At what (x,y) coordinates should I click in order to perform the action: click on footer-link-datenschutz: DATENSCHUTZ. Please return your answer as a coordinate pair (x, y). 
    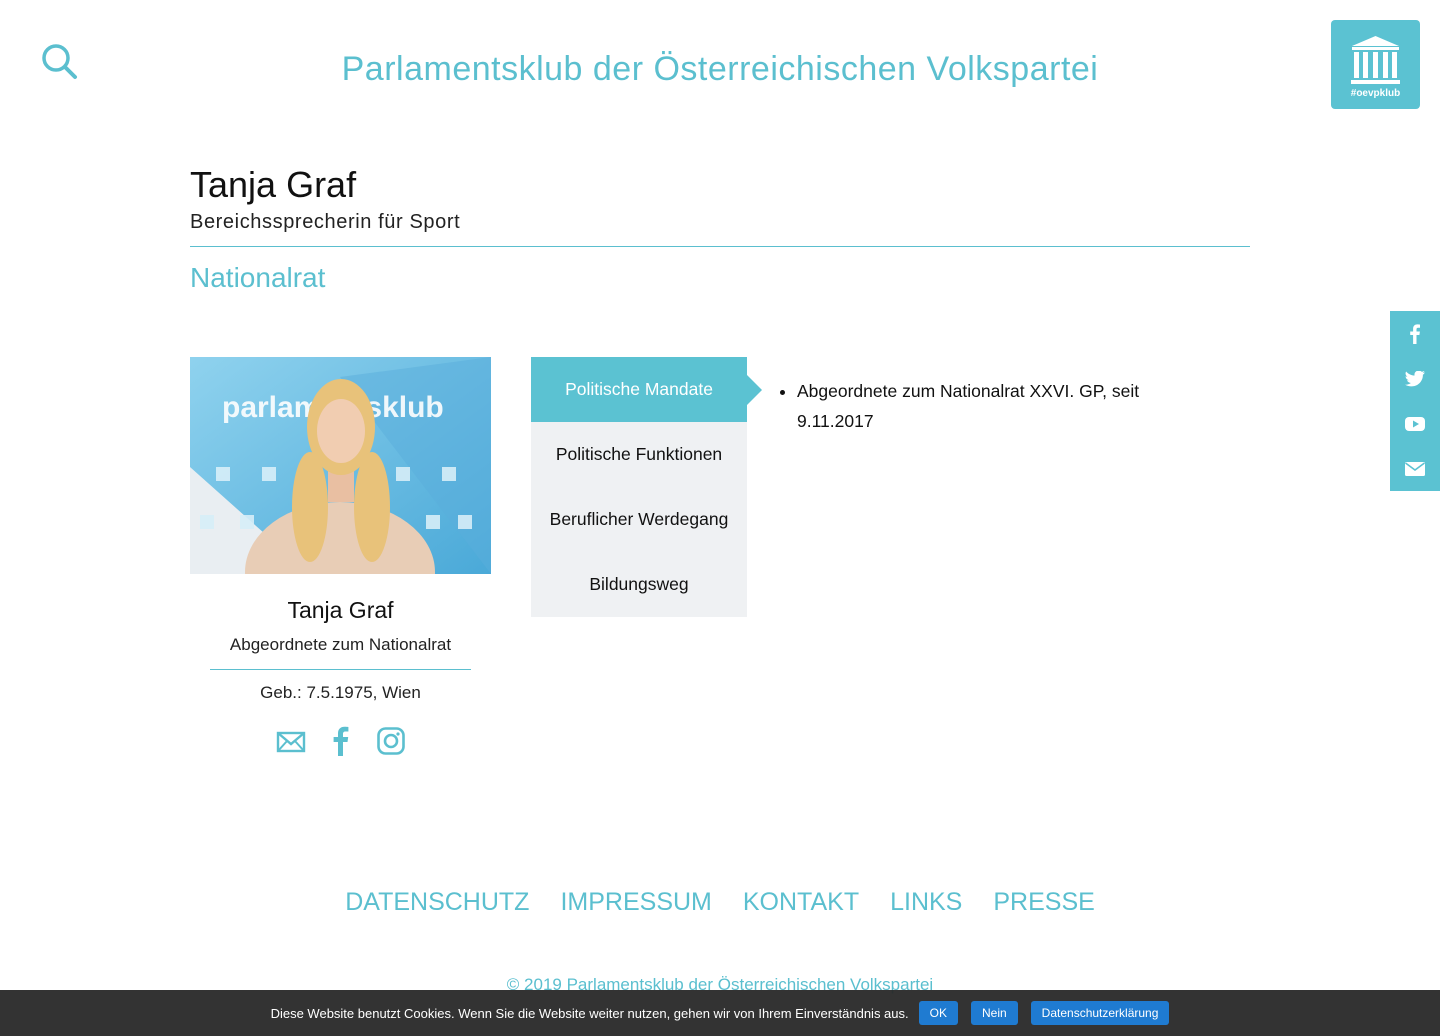
    Looking at the image, I should click on (437, 902).